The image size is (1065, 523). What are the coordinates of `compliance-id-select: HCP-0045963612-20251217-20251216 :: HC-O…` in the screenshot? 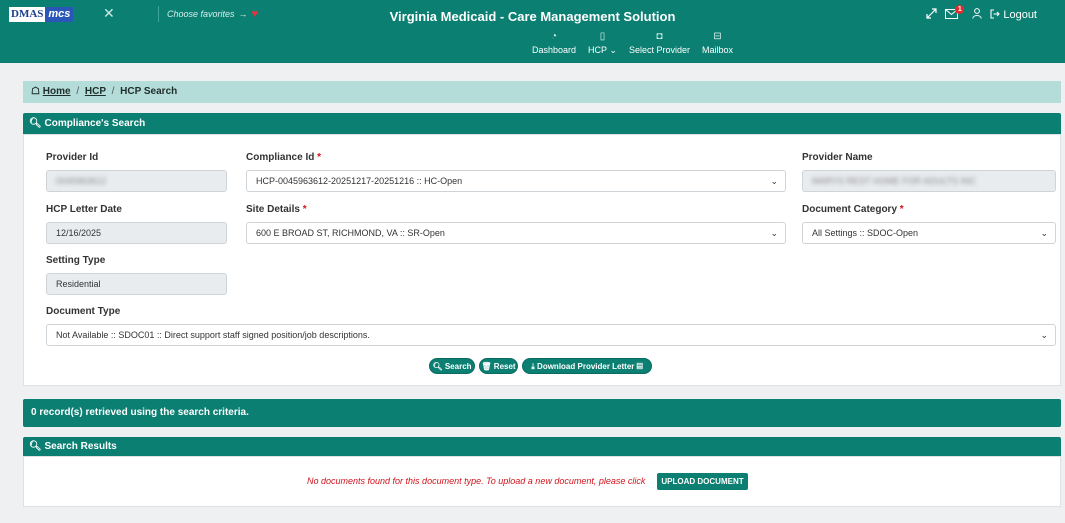 It's located at (516, 181).